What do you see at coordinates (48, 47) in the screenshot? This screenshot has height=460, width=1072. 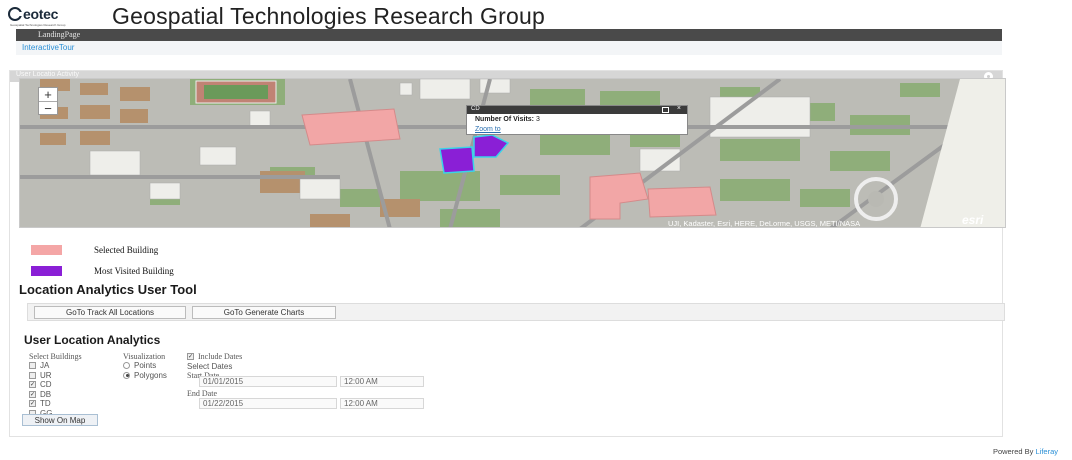 I see `interactive-tour-link: InteractiveTour` at bounding box center [48, 47].